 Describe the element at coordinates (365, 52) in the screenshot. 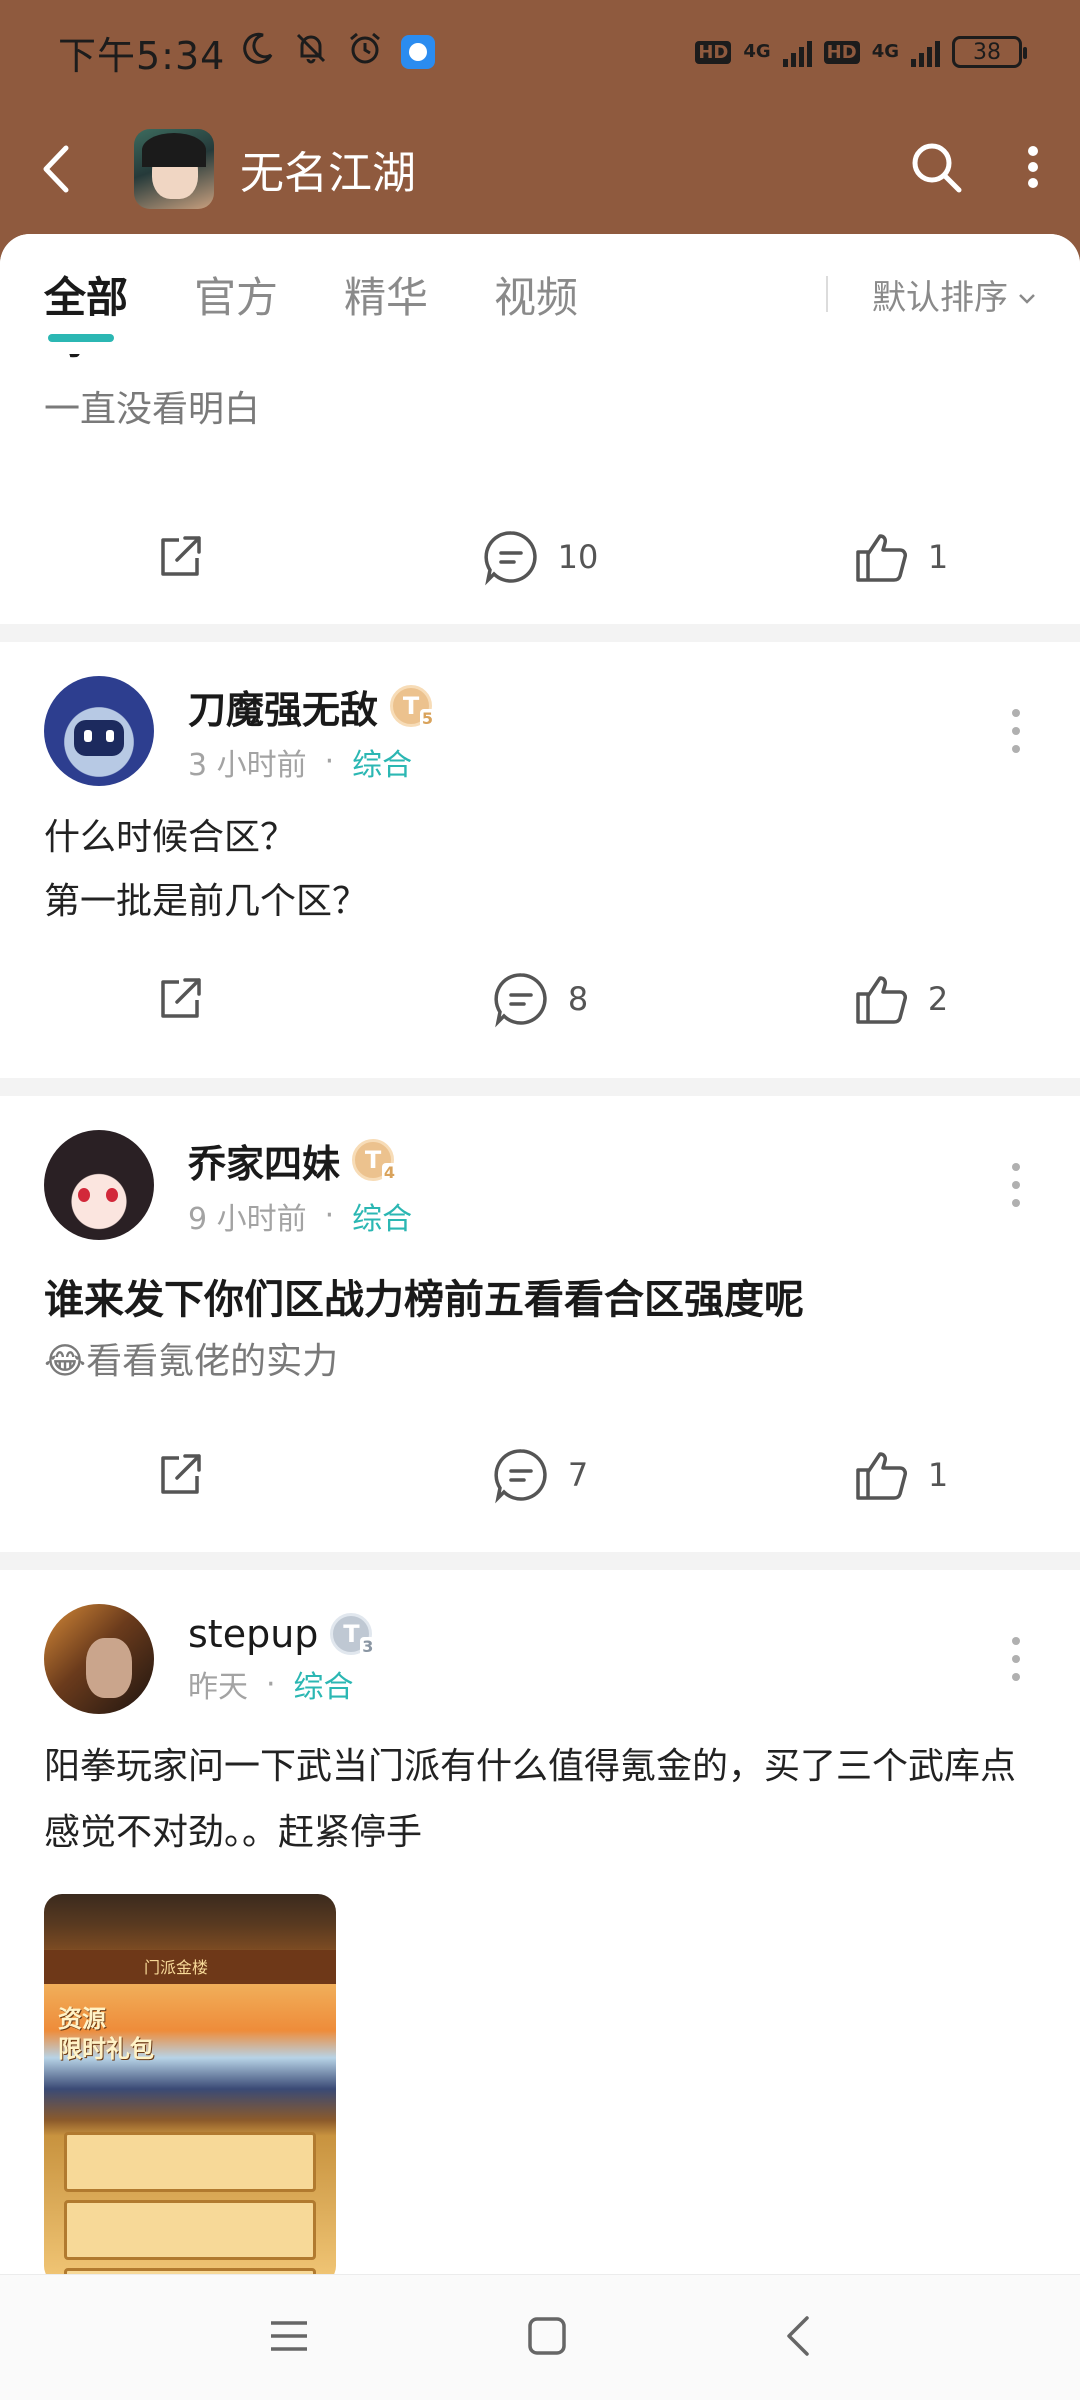

I see `alarm-icon` at that location.